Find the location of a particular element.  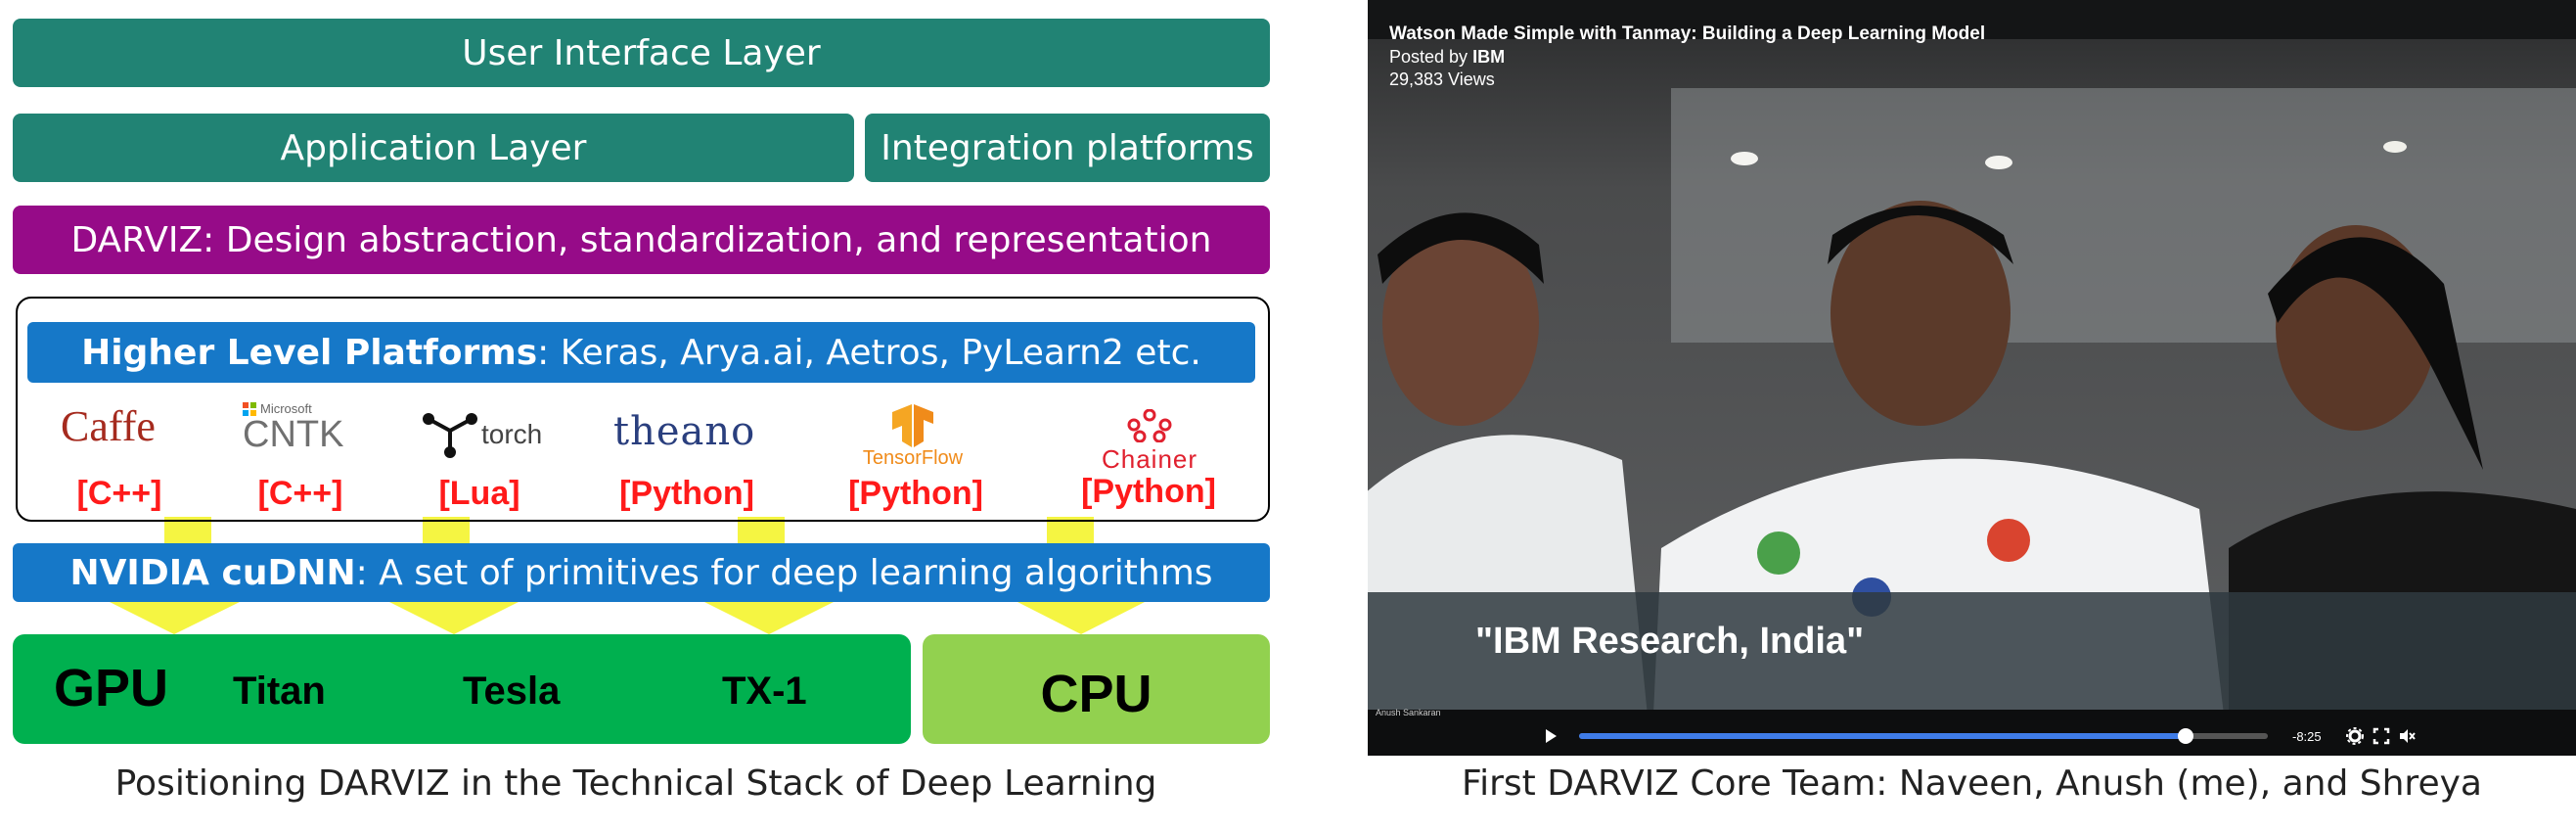

user-interface-layer: User Interface Layer is located at coordinates (641, 53).